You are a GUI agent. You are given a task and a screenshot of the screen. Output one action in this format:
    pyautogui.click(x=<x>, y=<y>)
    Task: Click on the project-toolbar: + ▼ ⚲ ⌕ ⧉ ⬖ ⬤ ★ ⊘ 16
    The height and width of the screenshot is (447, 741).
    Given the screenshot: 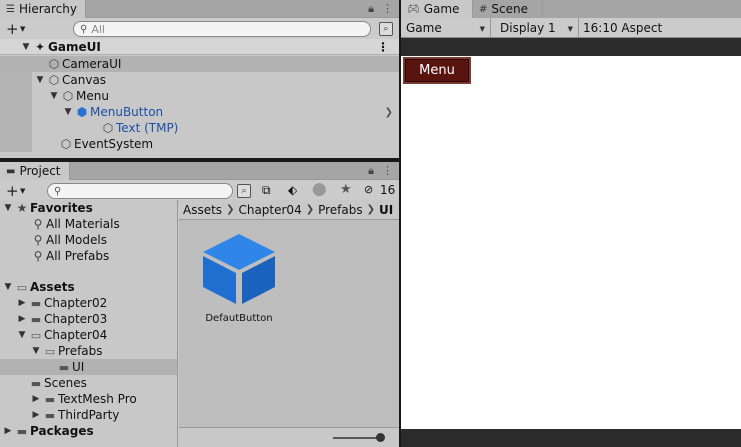 What is the action you would take?
    pyautogui.click(x=199, y=191)
    